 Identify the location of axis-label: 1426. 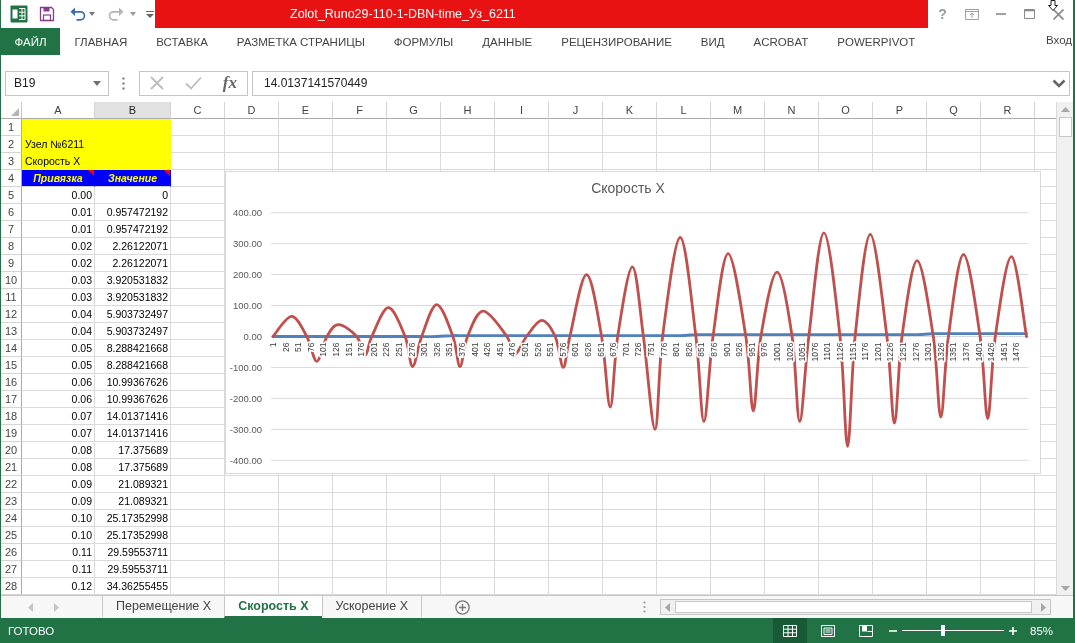
(991, 352).